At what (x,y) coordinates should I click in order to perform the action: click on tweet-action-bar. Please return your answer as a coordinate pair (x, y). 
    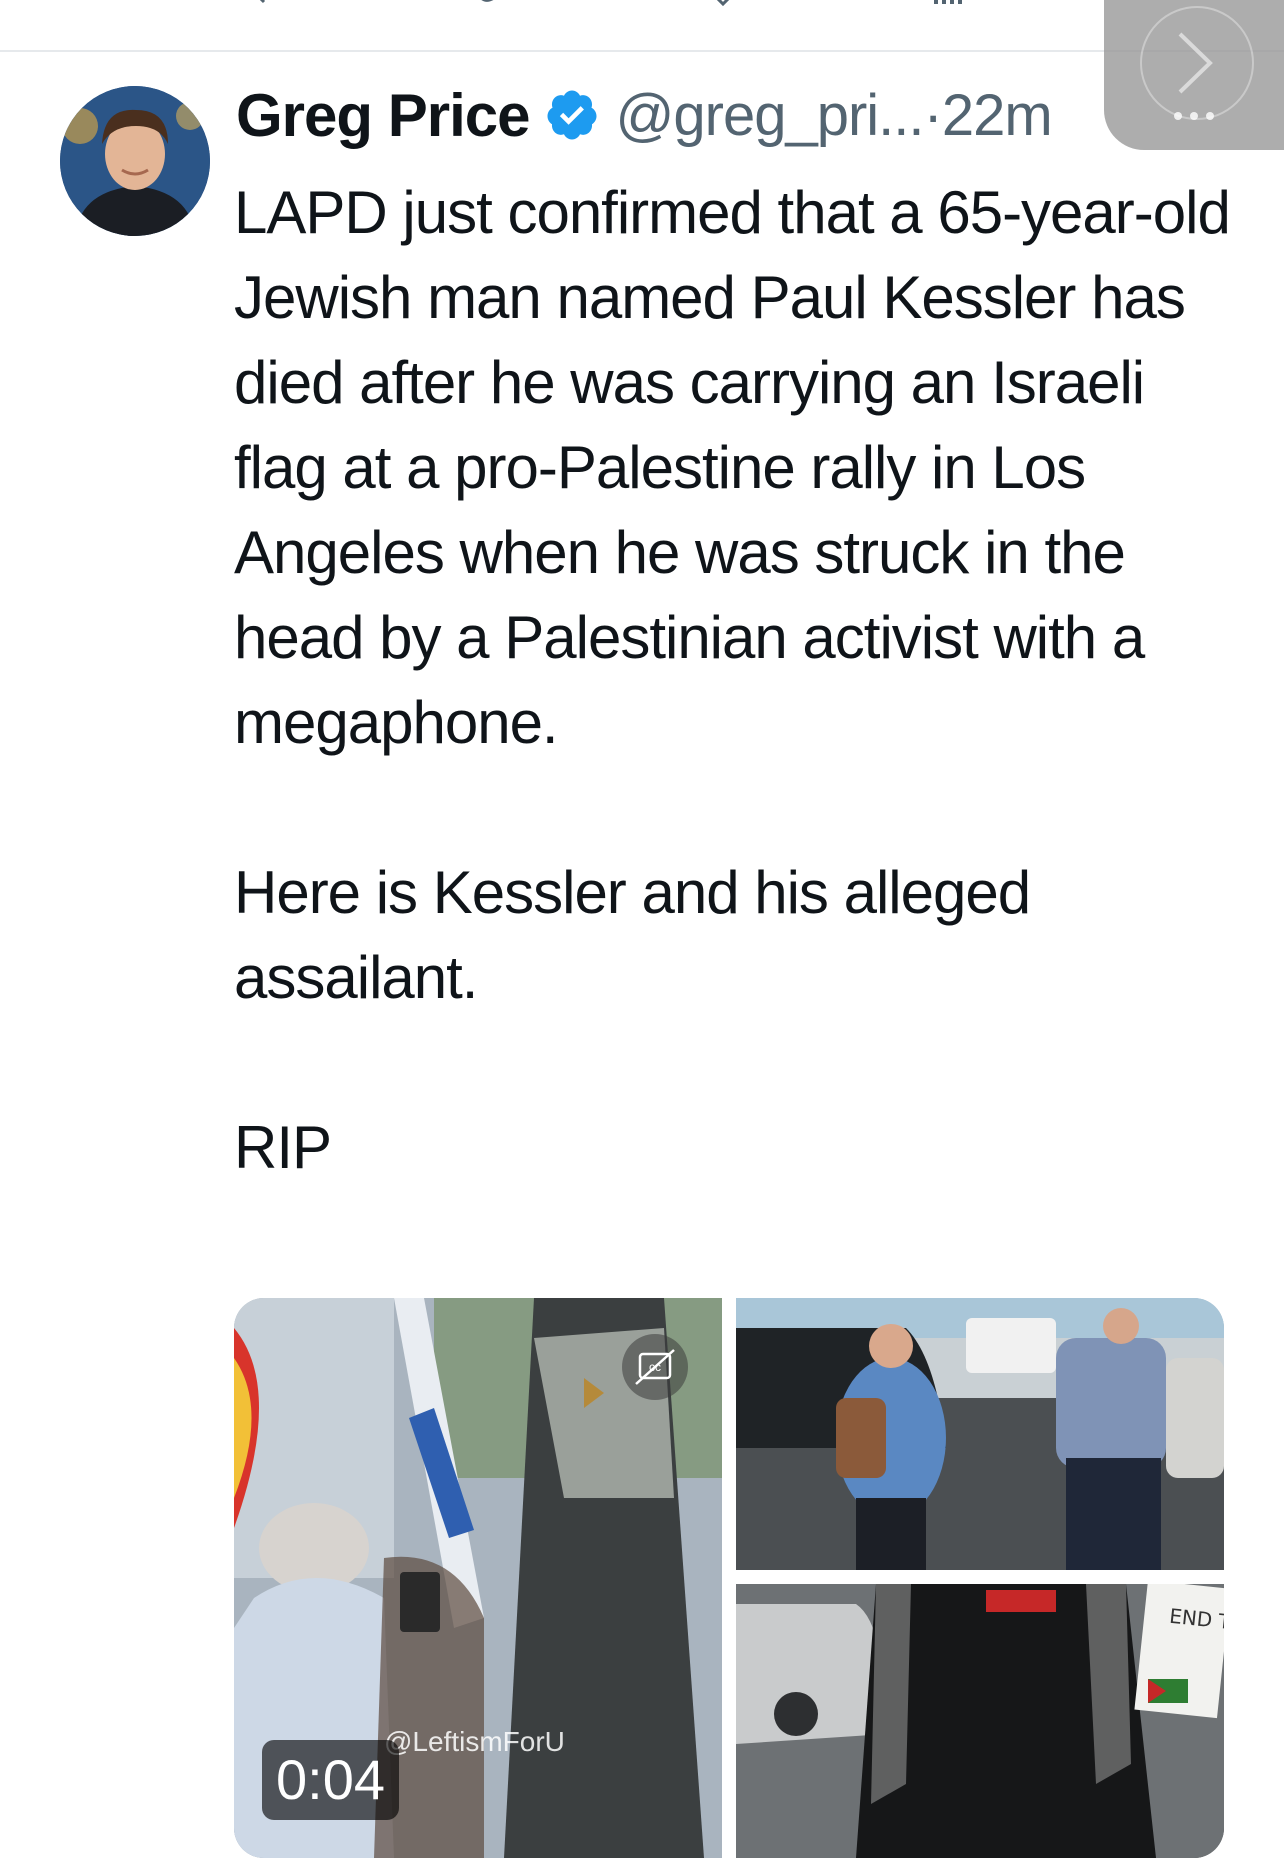
    Looking at the image, I should click on (642, 26).